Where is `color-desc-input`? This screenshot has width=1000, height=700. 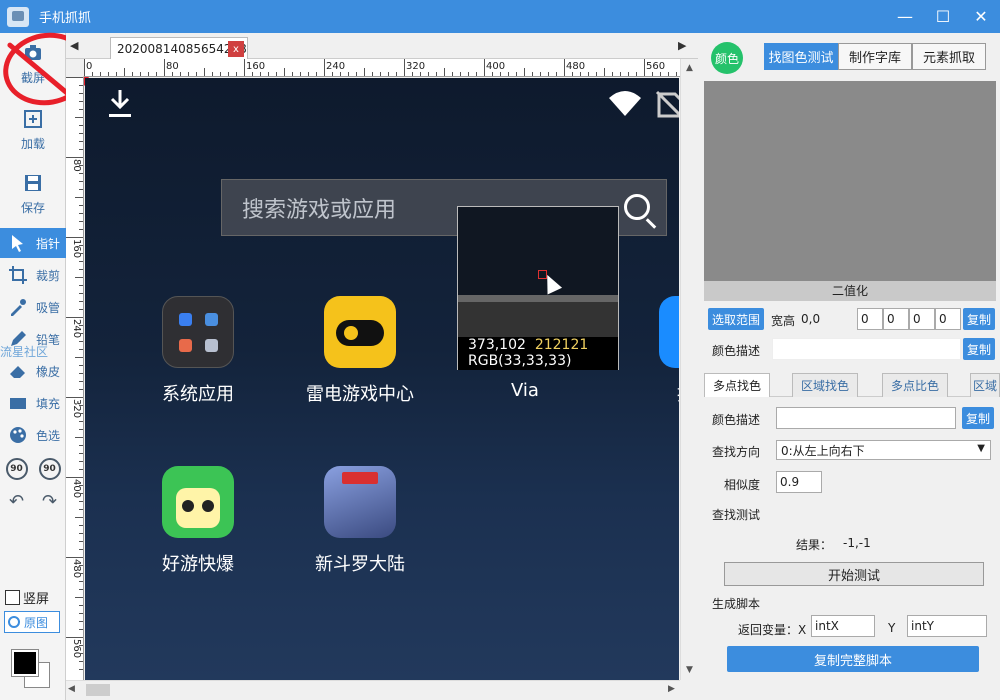 color-desc-input is located at coordinates (866, 349).